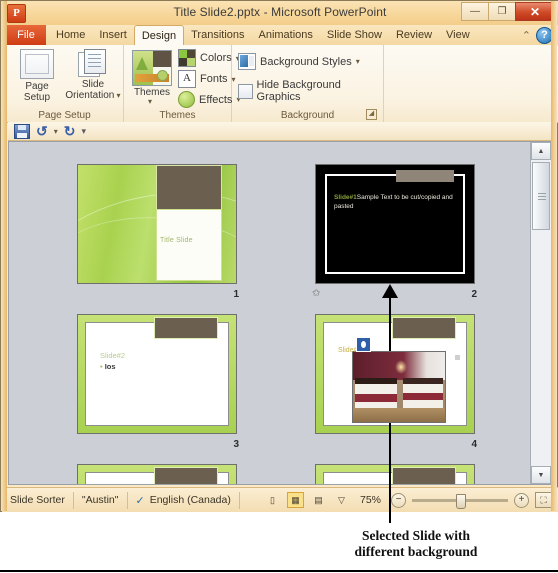  What do you see at coordinates (26, 35) in the screenshot?
I see `tab-file: File` at bounding box center [26, 35].